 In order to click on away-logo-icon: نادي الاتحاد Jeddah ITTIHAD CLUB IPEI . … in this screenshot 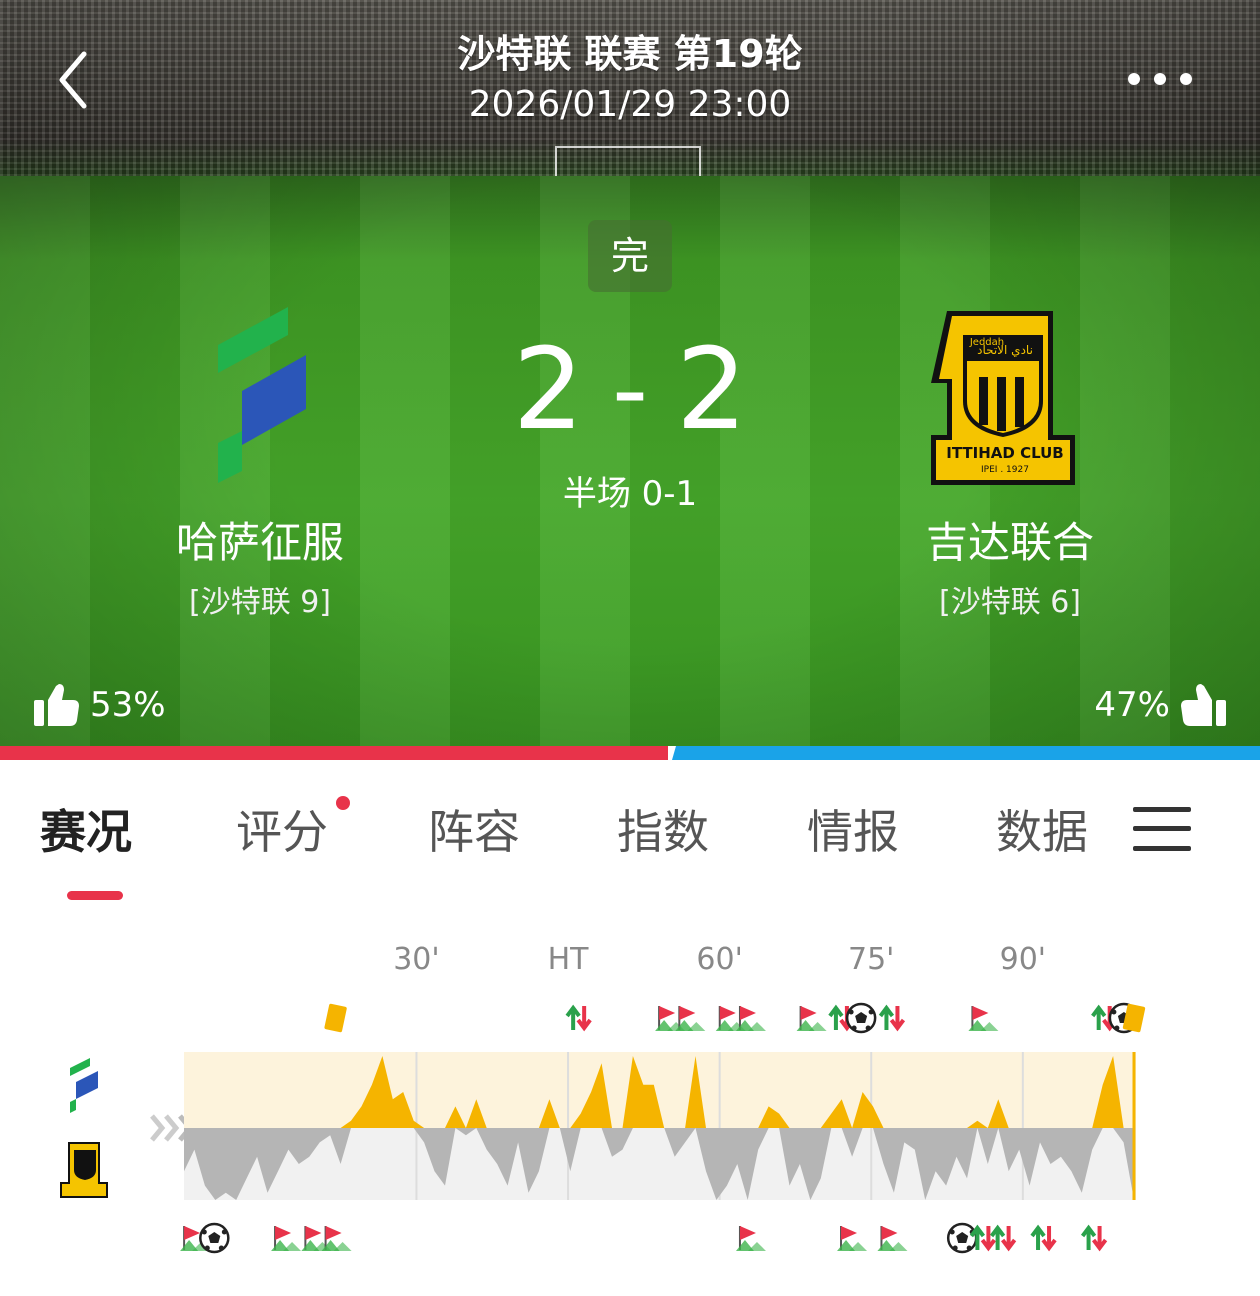, I will do `click(1003, 398)`.